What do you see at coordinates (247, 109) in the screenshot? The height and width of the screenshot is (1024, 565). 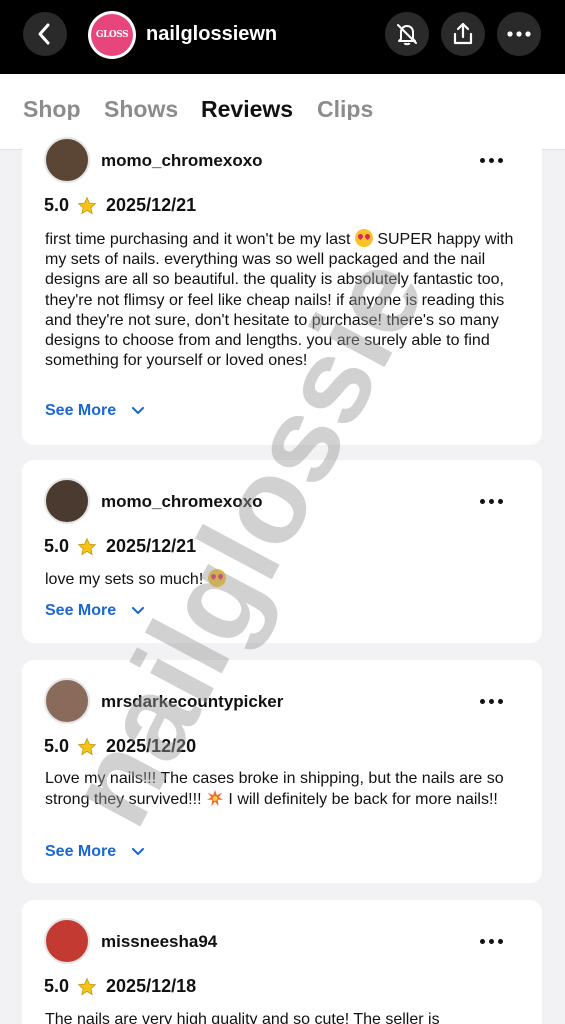 I see `tab-reviews: Reviews` at bounding box center [247, 109].